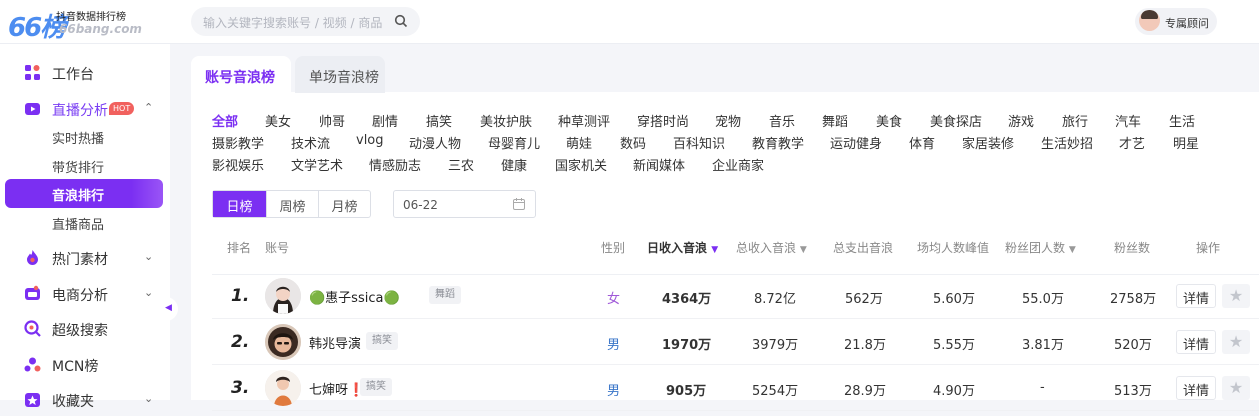 The image size is (1259, 416). What do you see at coordinates (715, 250) in the screenshot?
I see `sort-desc-icon: ▼` at bounding box center [715, 250].